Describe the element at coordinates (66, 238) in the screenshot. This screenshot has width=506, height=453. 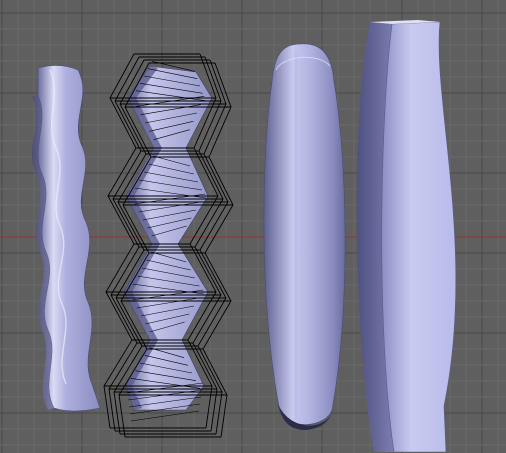
I see `wavy-strip-object` at that location.